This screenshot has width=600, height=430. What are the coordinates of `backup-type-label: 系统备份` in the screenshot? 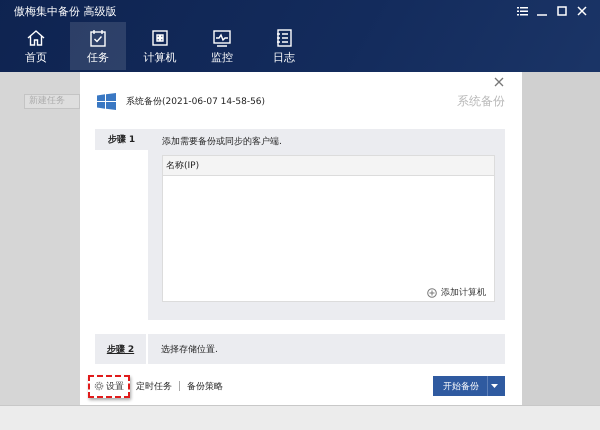 It's located at (481, 101).